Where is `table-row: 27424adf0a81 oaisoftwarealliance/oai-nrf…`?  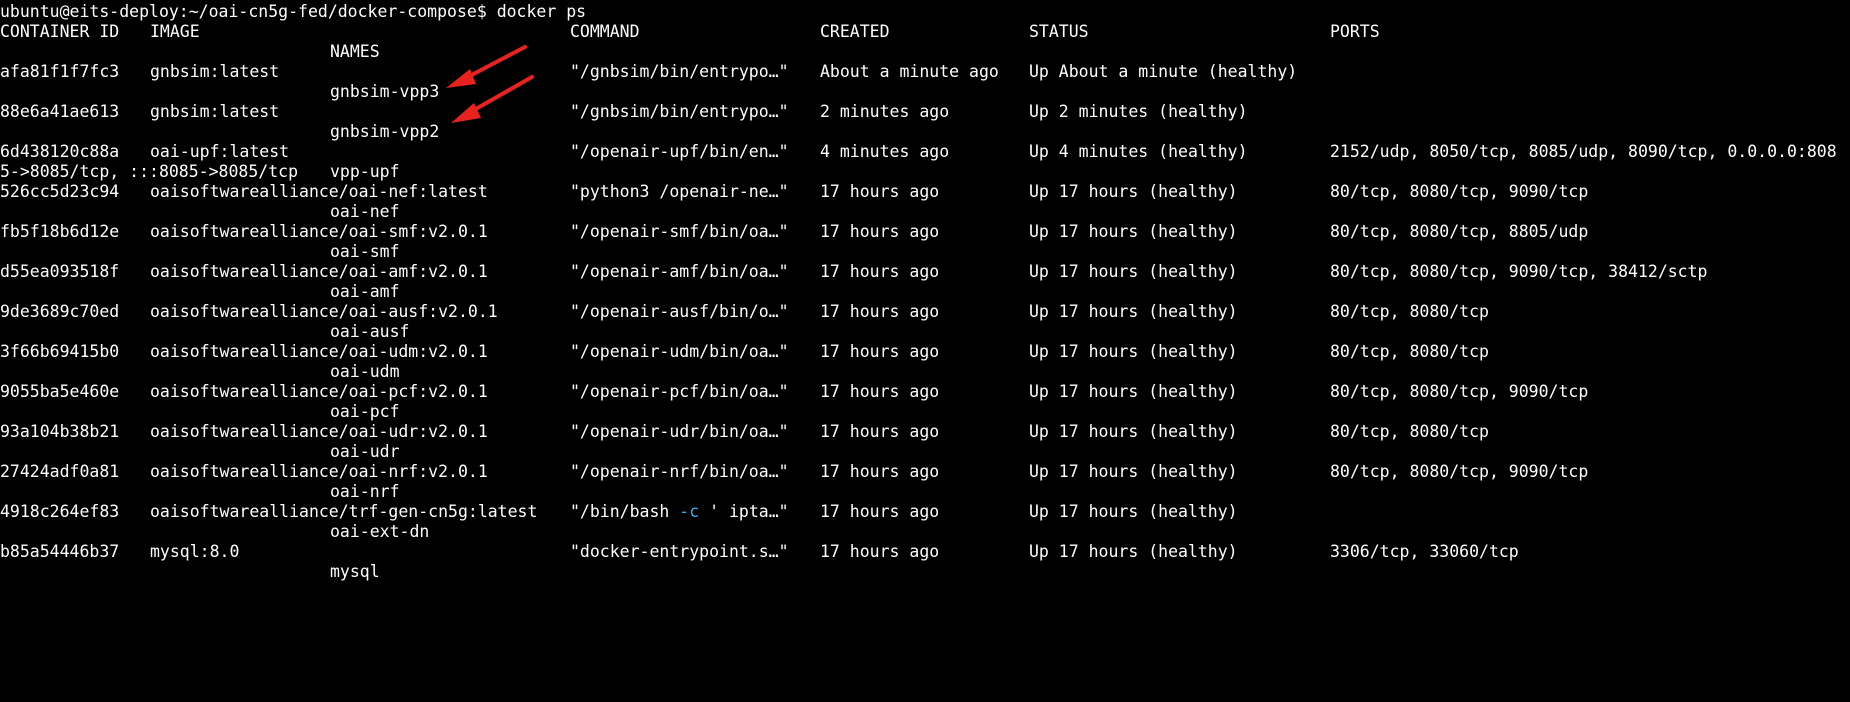
table-row: 27424adf0a81 oaisoftwarealliance/oai-nrf… is located at coordinates (794, 472).